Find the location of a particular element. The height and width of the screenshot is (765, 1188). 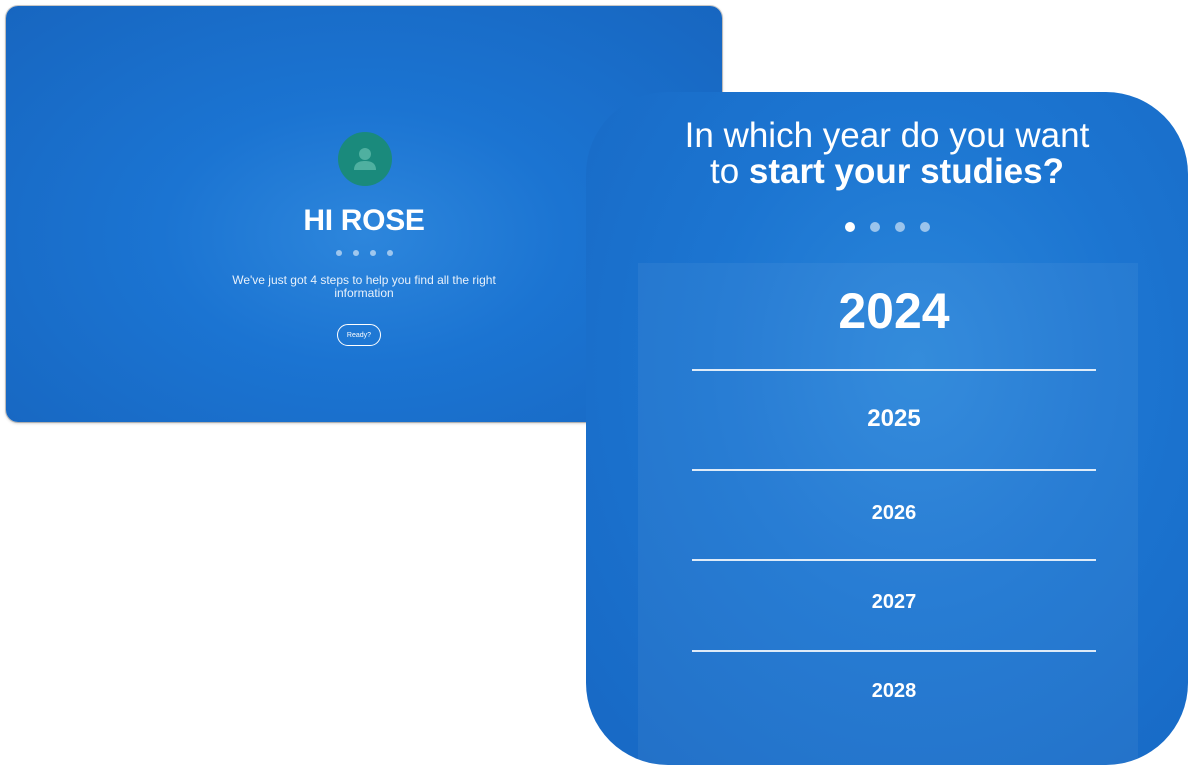

year-label: 2024 is located at coordinates (894, 311).